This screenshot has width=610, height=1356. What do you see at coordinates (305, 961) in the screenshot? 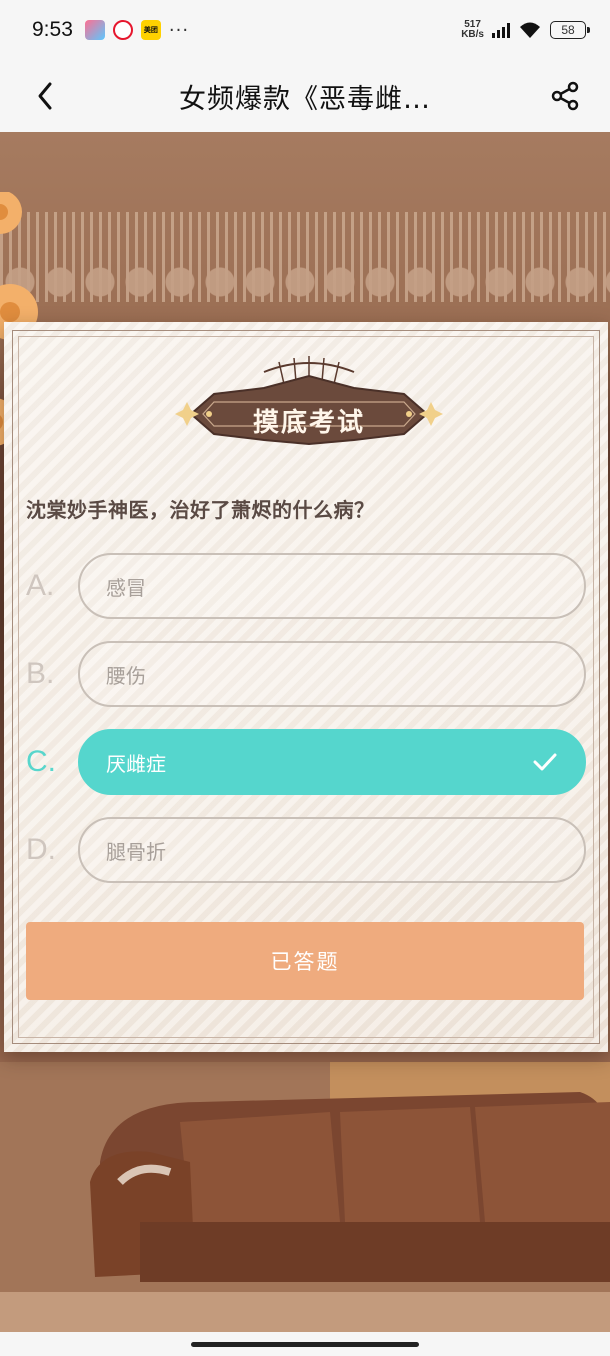
I see `answered-button: 已答题` at bounding box center [305, 961].